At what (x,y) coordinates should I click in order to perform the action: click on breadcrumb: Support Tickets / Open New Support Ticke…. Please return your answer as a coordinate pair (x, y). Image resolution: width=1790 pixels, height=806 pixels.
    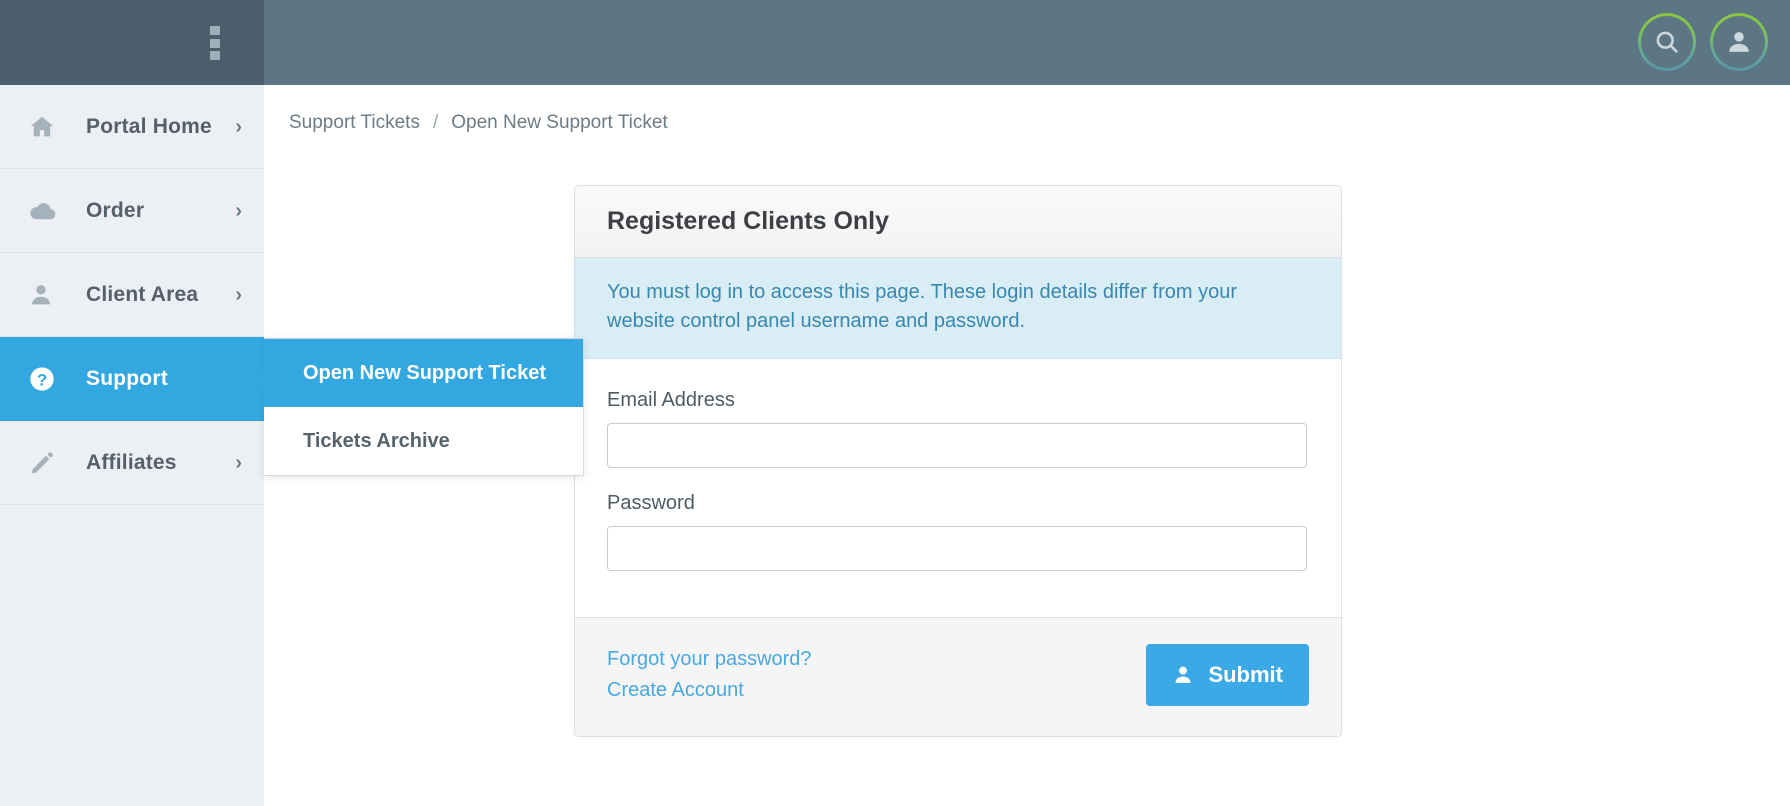
    Looking at the image, I should click on (478, 123).